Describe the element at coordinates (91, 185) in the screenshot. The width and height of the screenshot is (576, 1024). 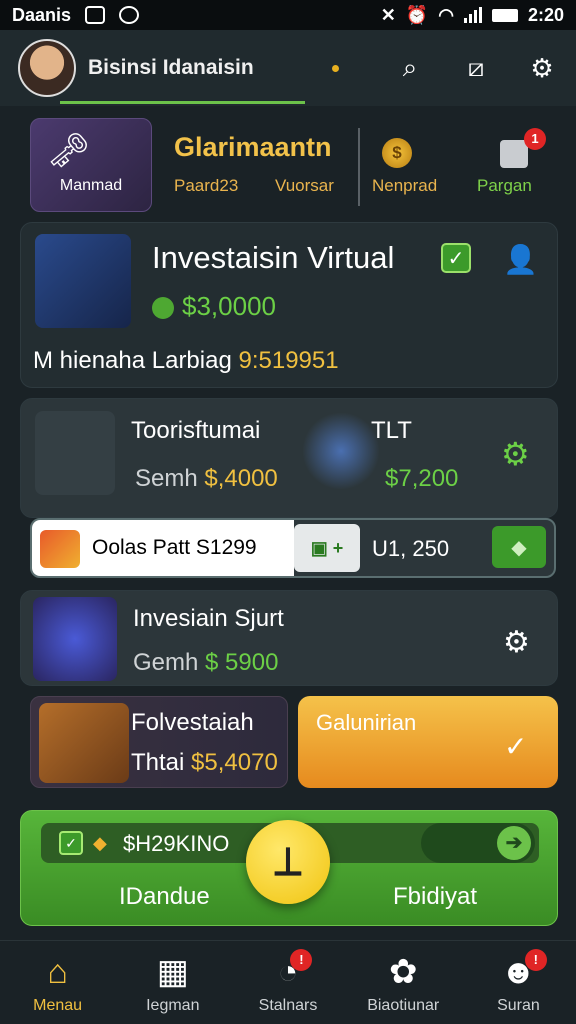
I see `feature-tile-label: Manmad` at that location.